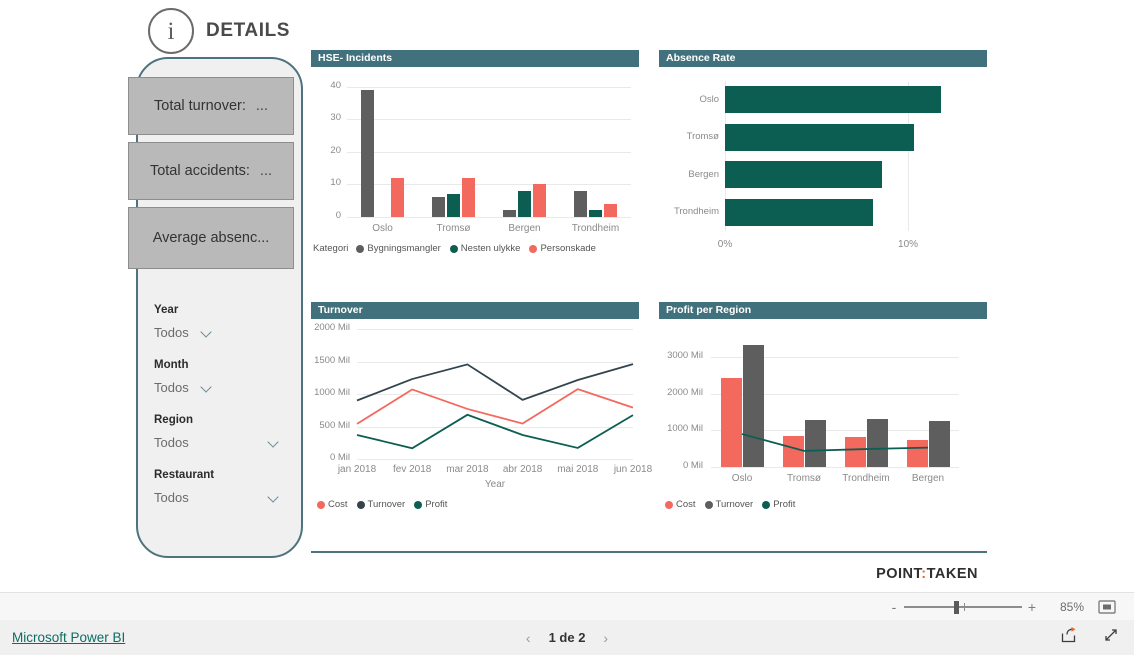 This screenshot has width=1134, height=655. I want to click on fit-to-page-icon, so click(1107, 607).